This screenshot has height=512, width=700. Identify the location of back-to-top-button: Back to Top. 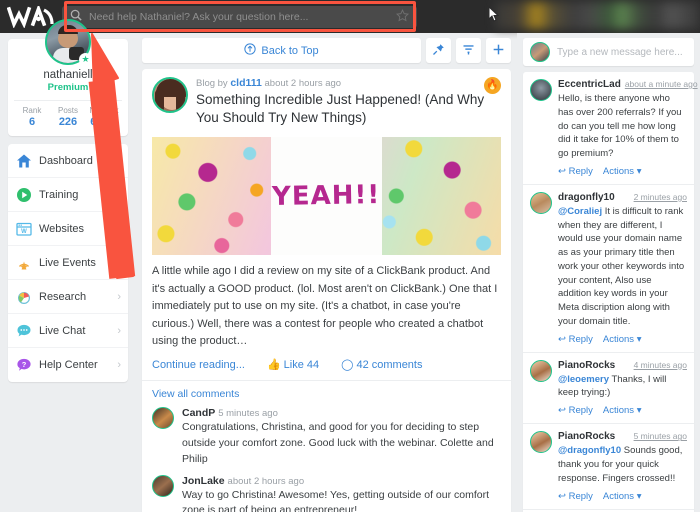
(281, 50).